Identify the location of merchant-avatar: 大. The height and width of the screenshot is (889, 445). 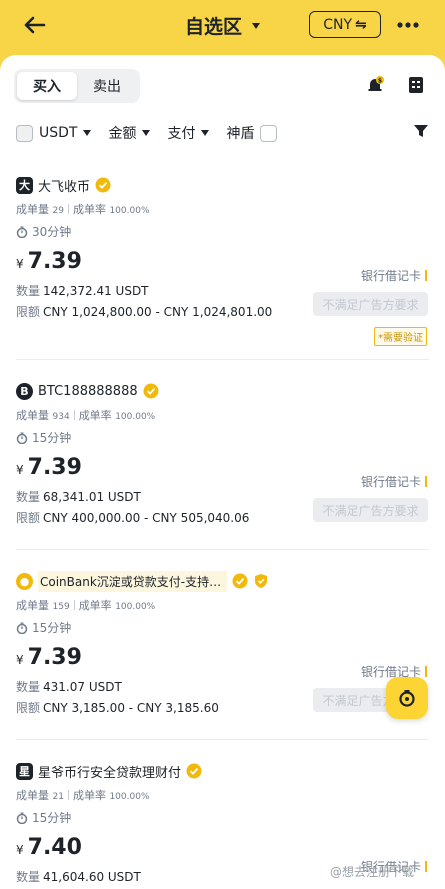
(24, 185).